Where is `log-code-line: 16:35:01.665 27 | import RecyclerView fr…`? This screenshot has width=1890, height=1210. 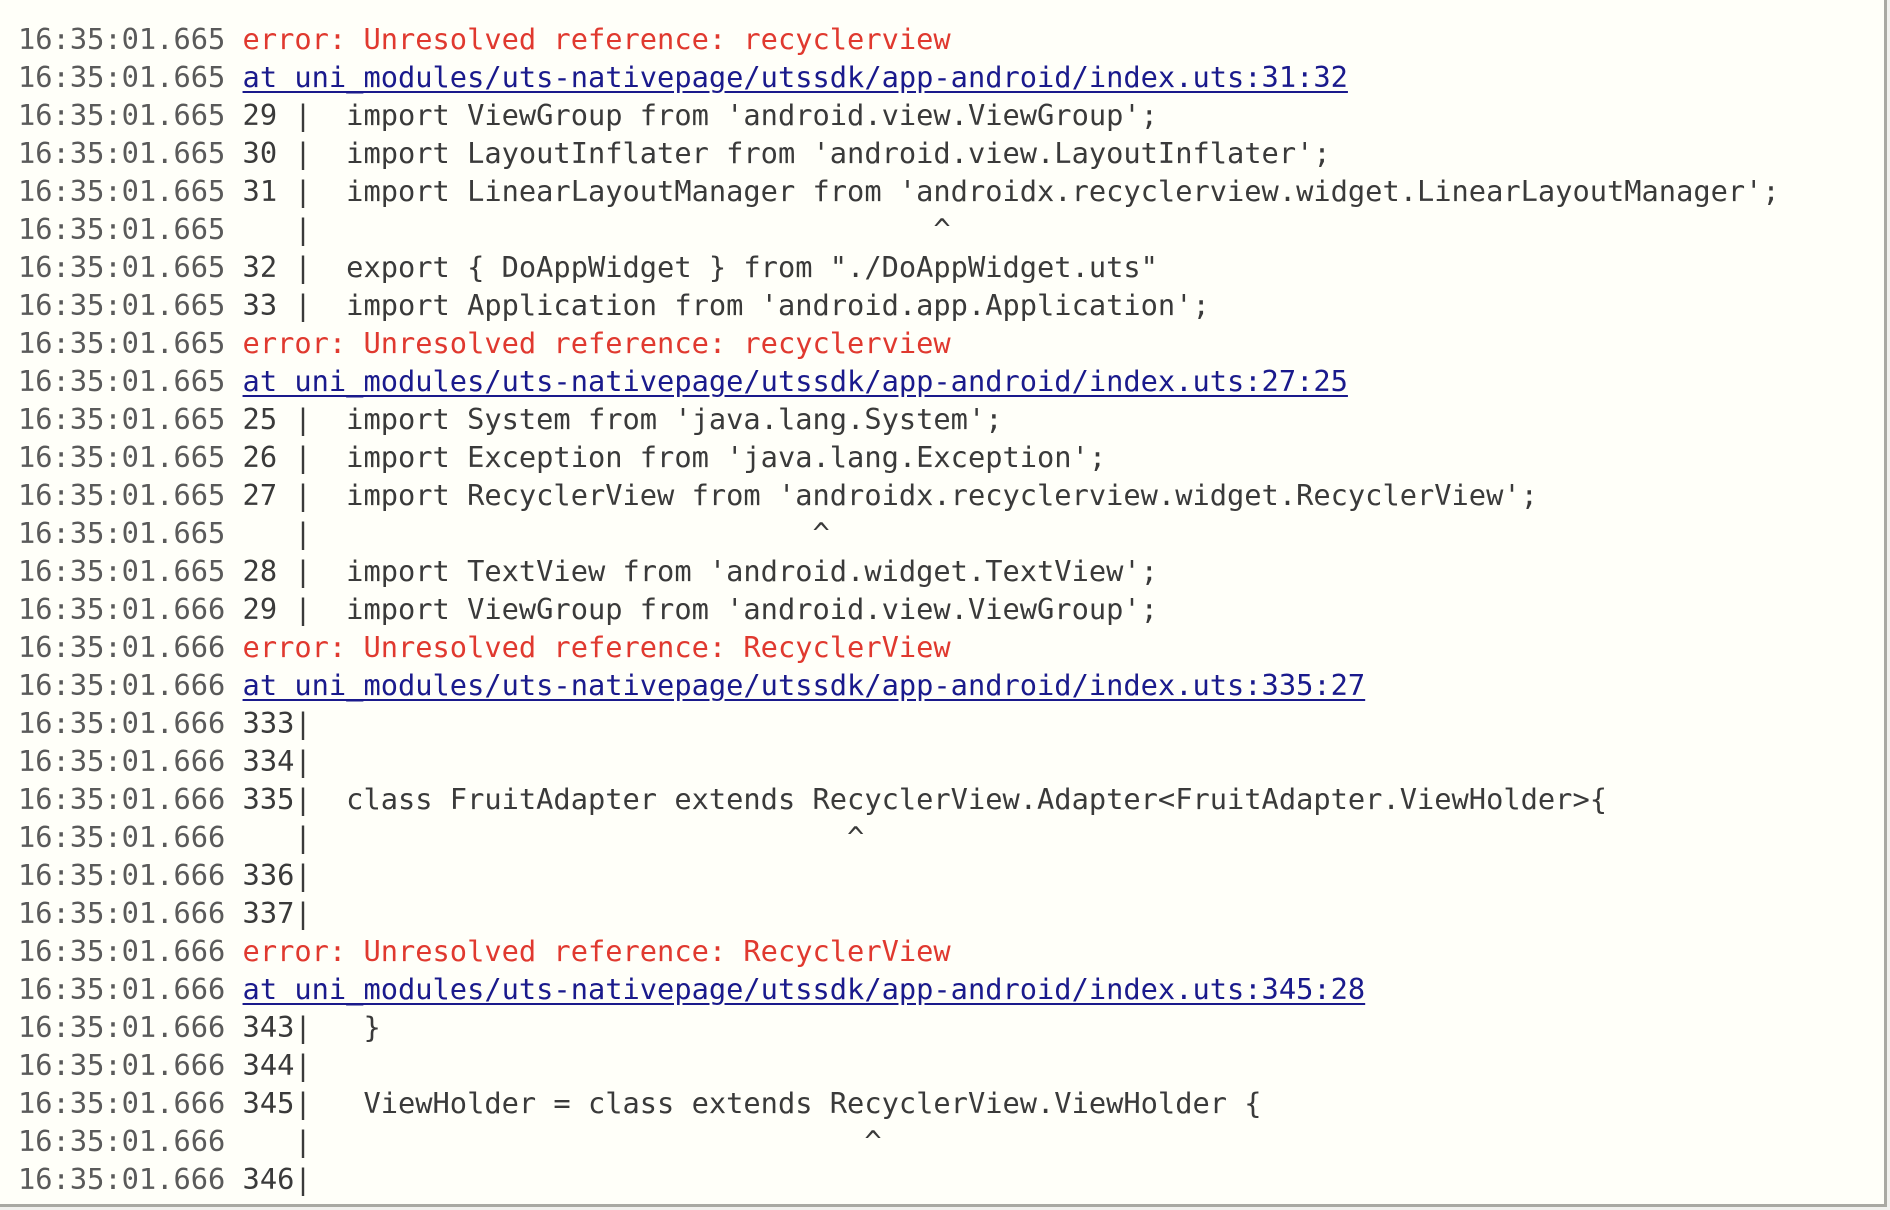
log-code-line: 16:35:01.665 27 | import RecyclerView fr… is located at coordinates (899, 495).